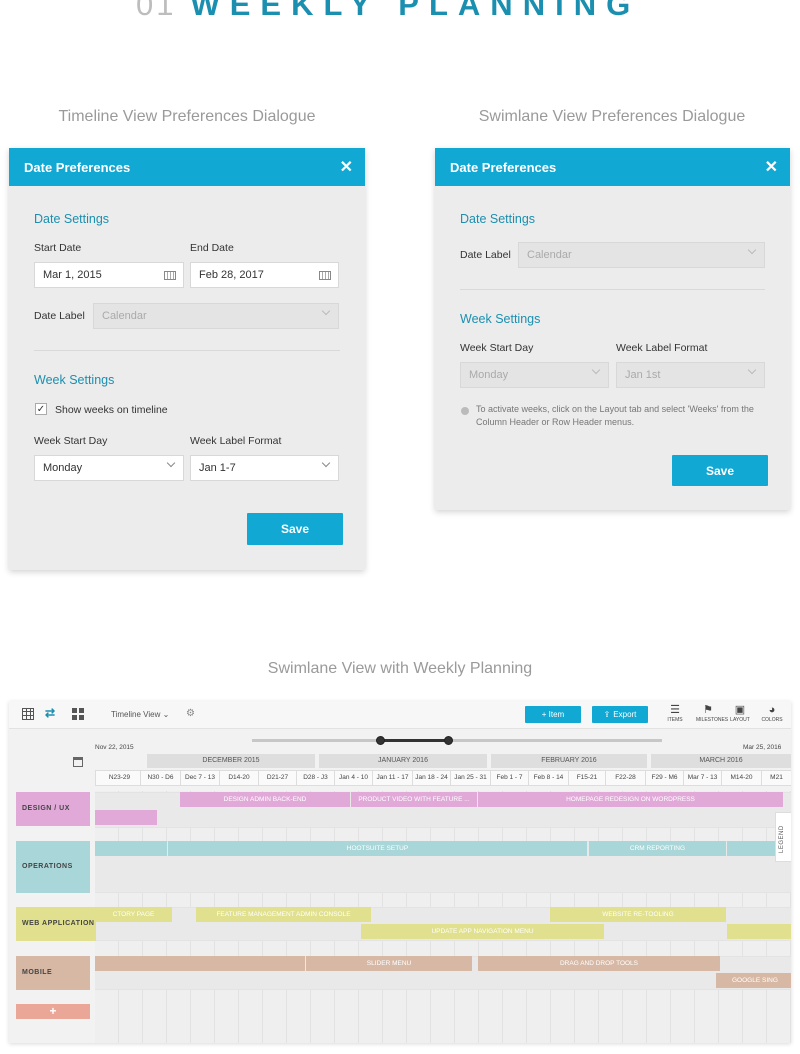 The image size is (800, 1054). I want to click on timeline-item: HOOTSUITE SETUP, so click(377, 848).